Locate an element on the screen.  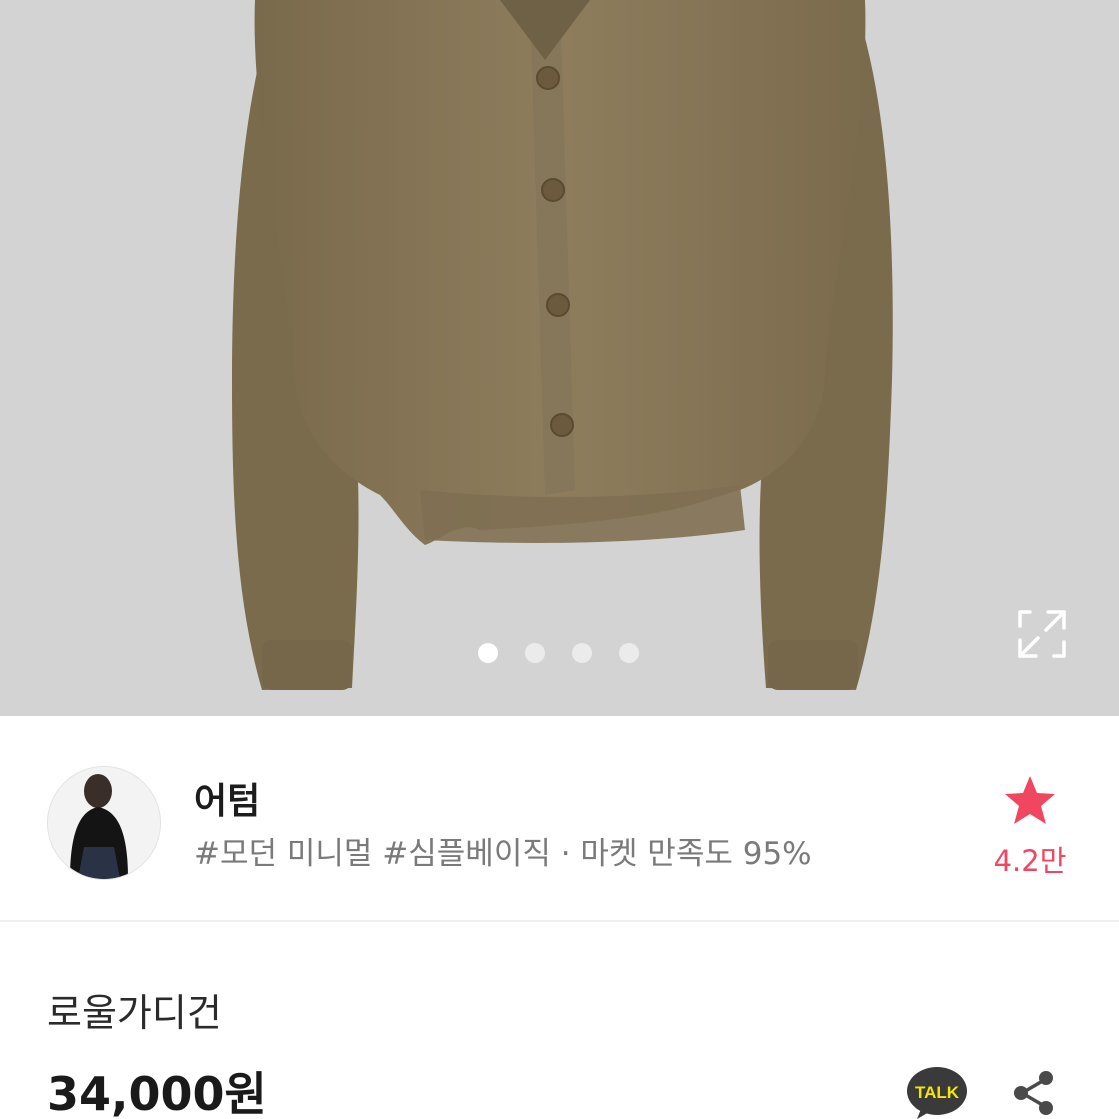
carousel-indicator is located at coordinates (558, 653).